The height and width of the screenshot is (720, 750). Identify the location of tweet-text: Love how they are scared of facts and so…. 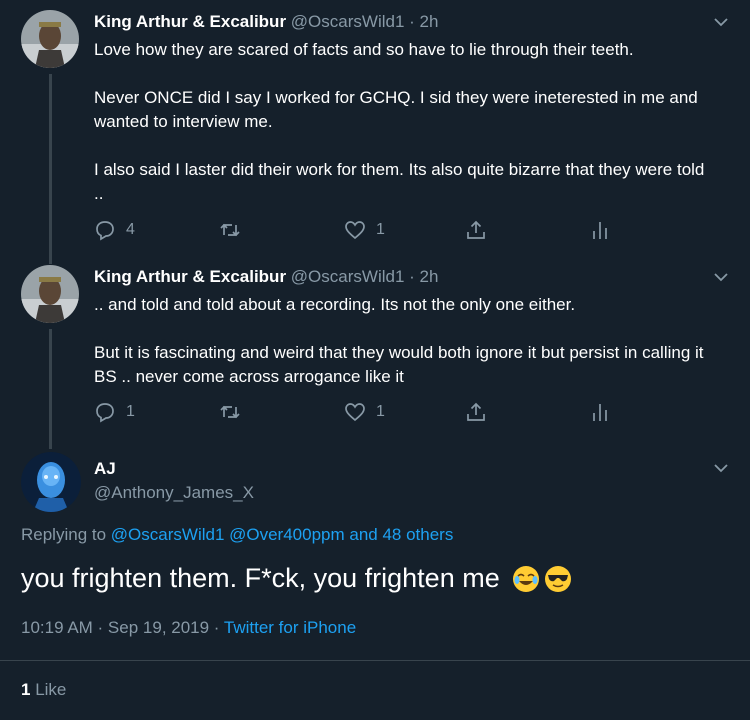
(364, 49).